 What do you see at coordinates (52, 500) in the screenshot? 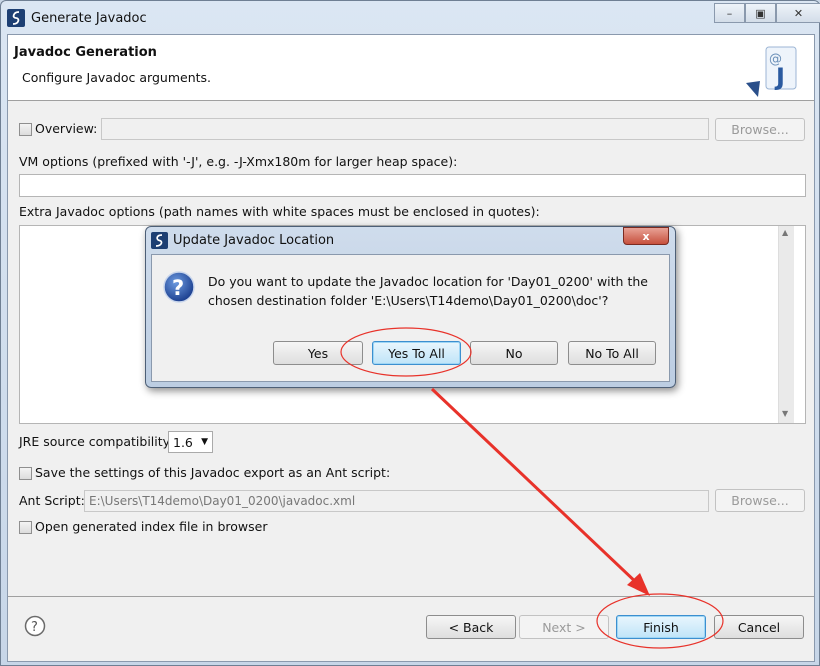
I see `ant-script-label: Ant Script:` at bounding box center [52, 500].